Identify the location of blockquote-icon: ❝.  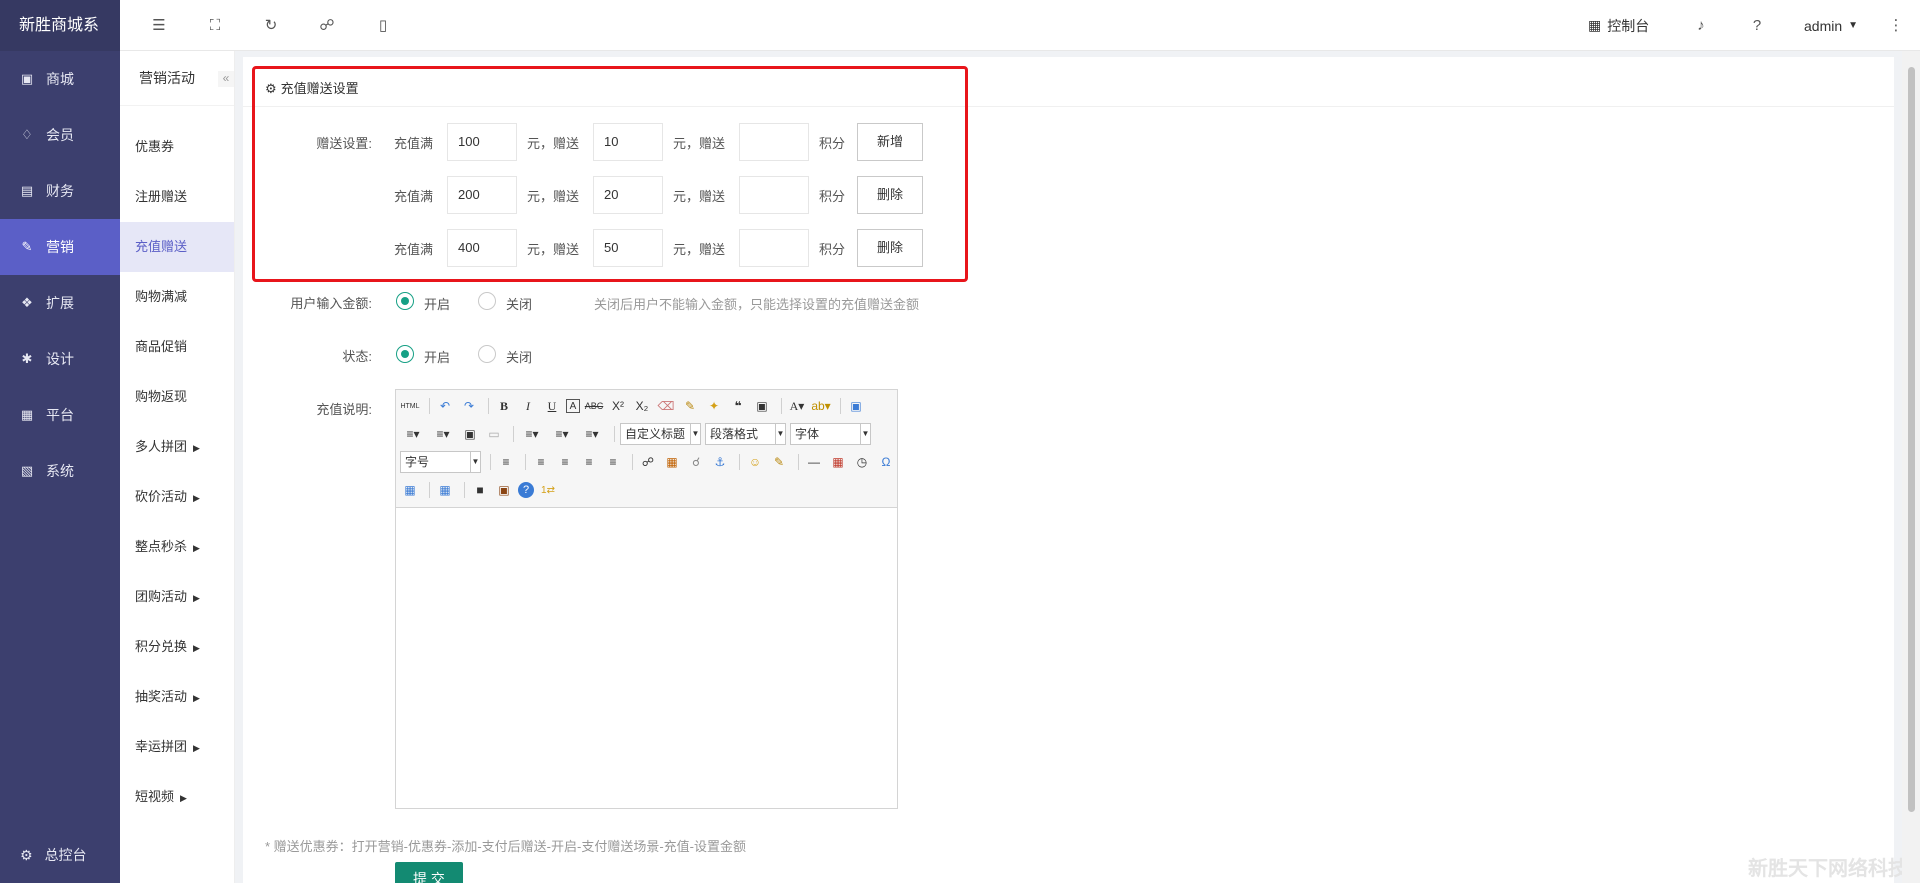
(738, 406).